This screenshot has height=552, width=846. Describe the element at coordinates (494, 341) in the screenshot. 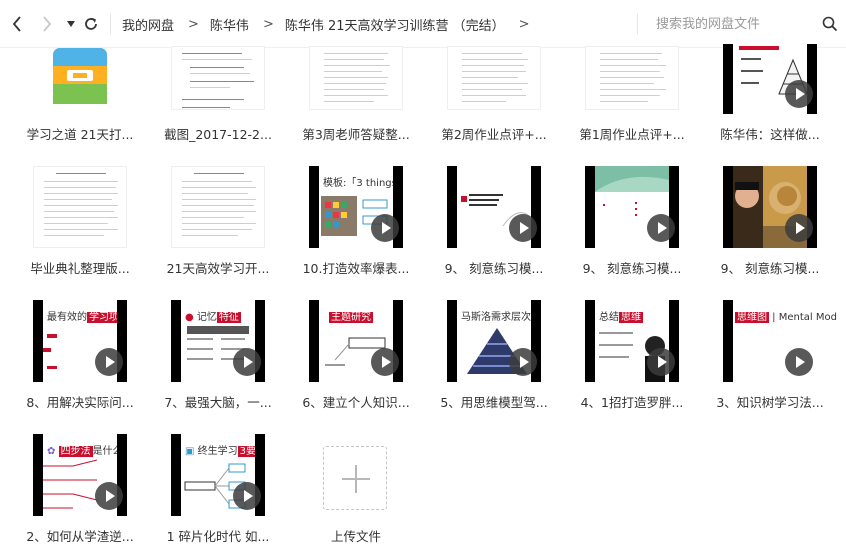

I see `video-thumbnail: 马斯洛需求层次理` at that location.